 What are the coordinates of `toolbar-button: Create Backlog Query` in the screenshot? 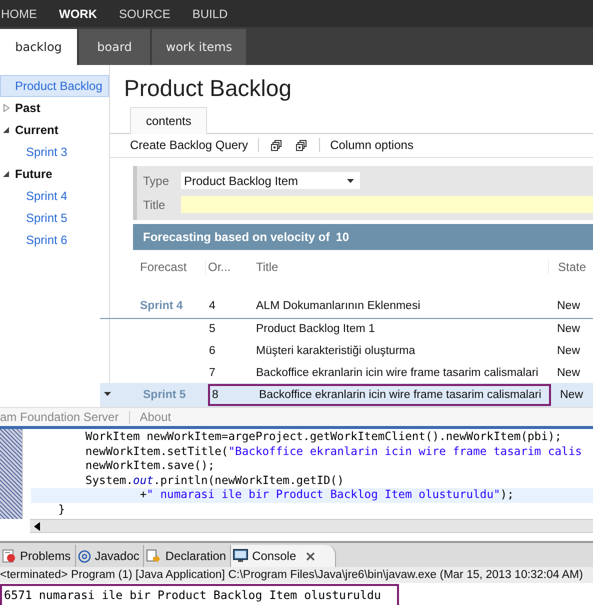 It's located at (189, 145).